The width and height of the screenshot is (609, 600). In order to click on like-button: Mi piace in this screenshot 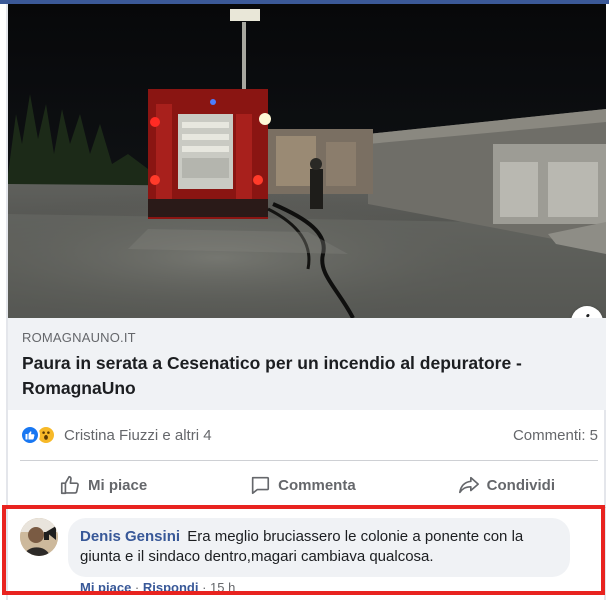, I will do `click(103, 485)`.